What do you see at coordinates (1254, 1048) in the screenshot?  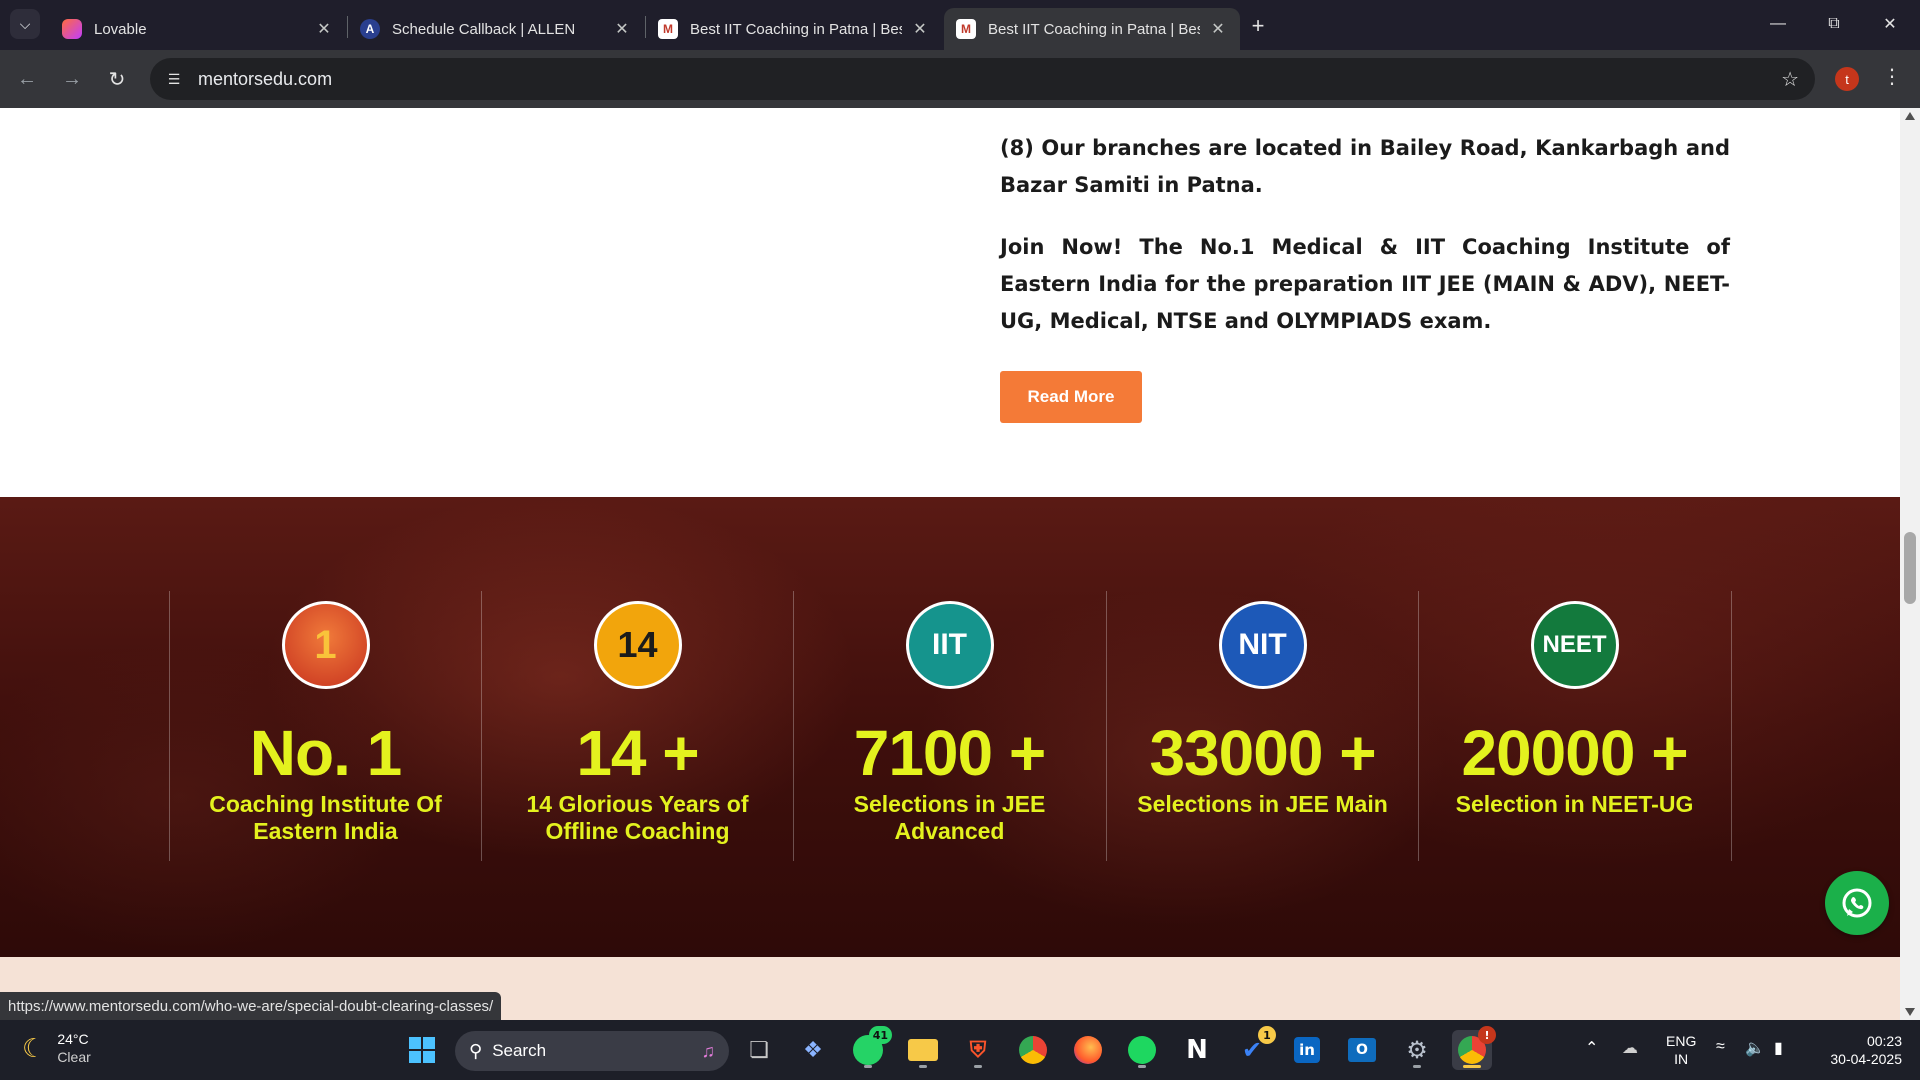 I see `todo-button: ✔ 1` at bounding box center [1254, 1048].